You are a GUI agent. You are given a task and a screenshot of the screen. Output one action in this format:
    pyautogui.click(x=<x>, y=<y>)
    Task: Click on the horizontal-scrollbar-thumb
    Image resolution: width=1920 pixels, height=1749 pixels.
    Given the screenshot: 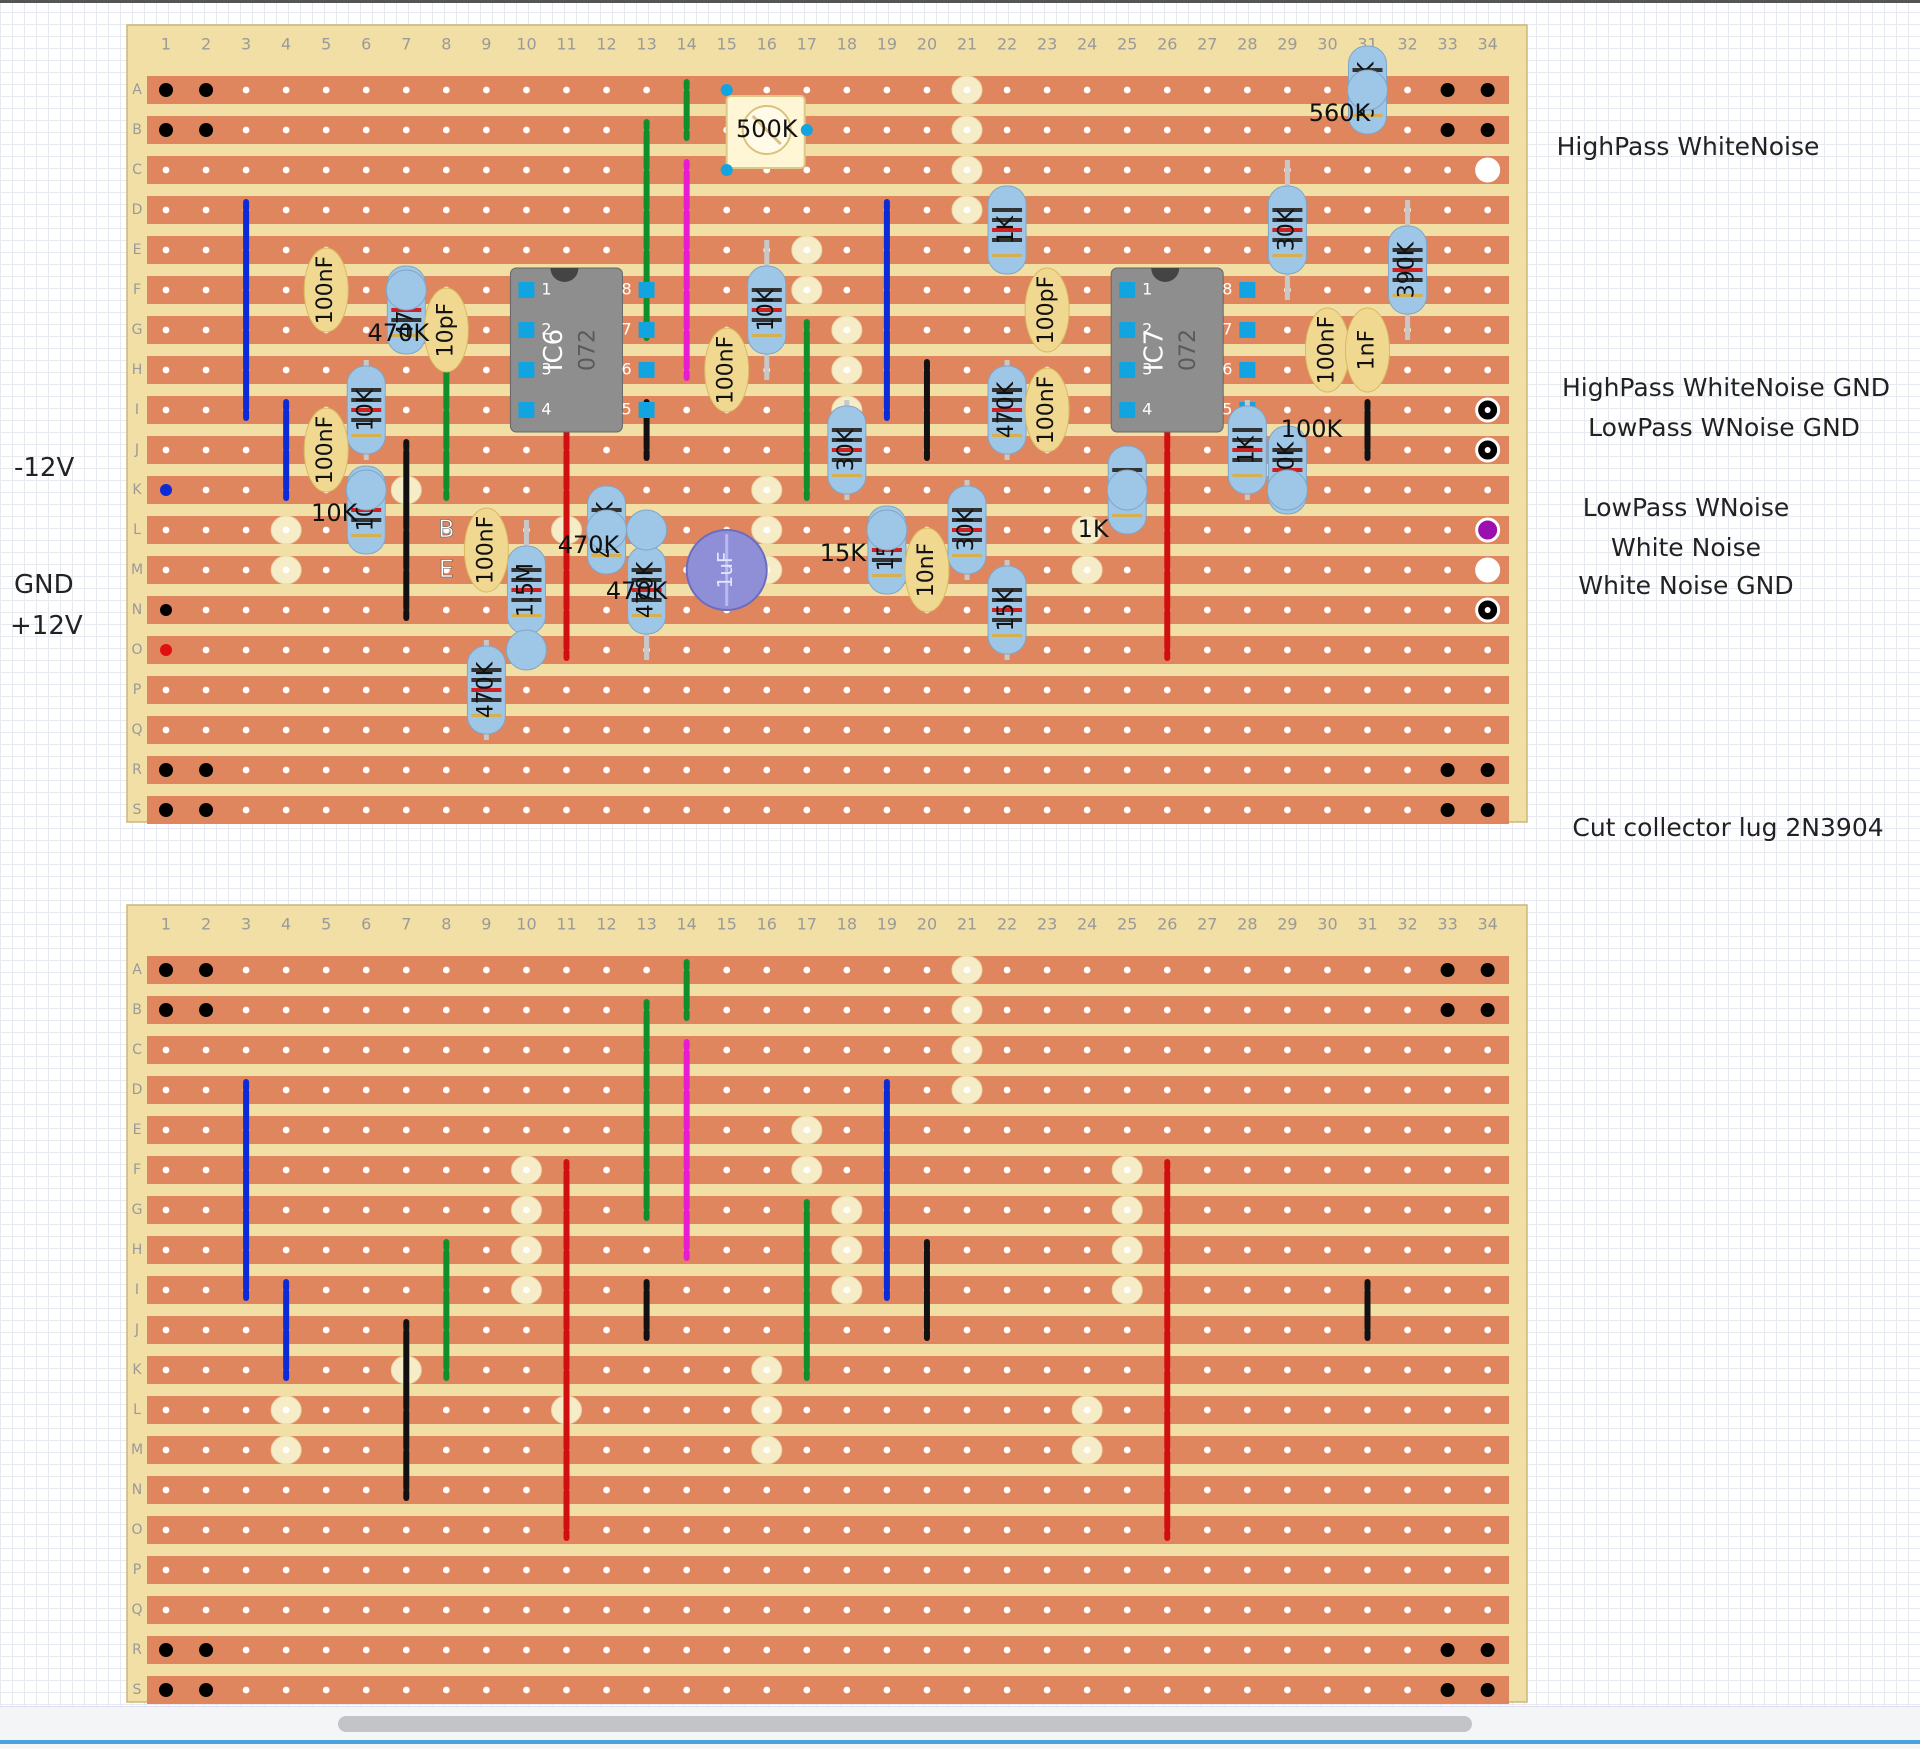 What is the action you would take?
    pyautogui.click(x=905, y=1724)
    